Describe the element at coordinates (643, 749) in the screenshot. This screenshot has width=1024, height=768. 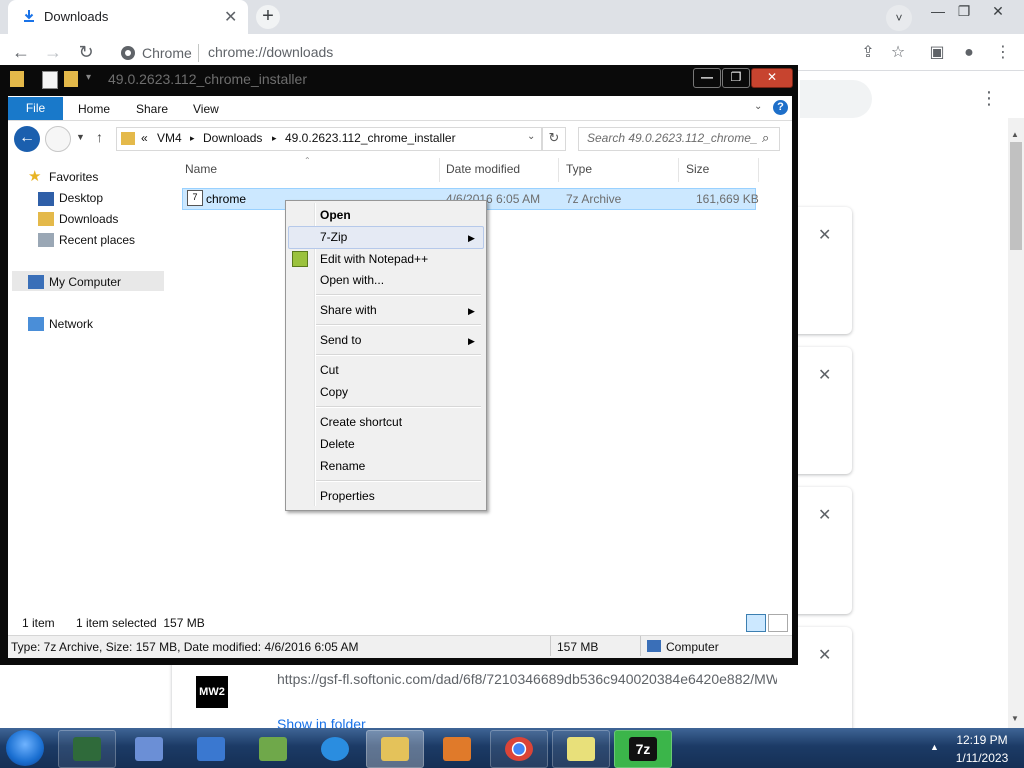
I see `taskbar-app-7zip: 7z` at that location.